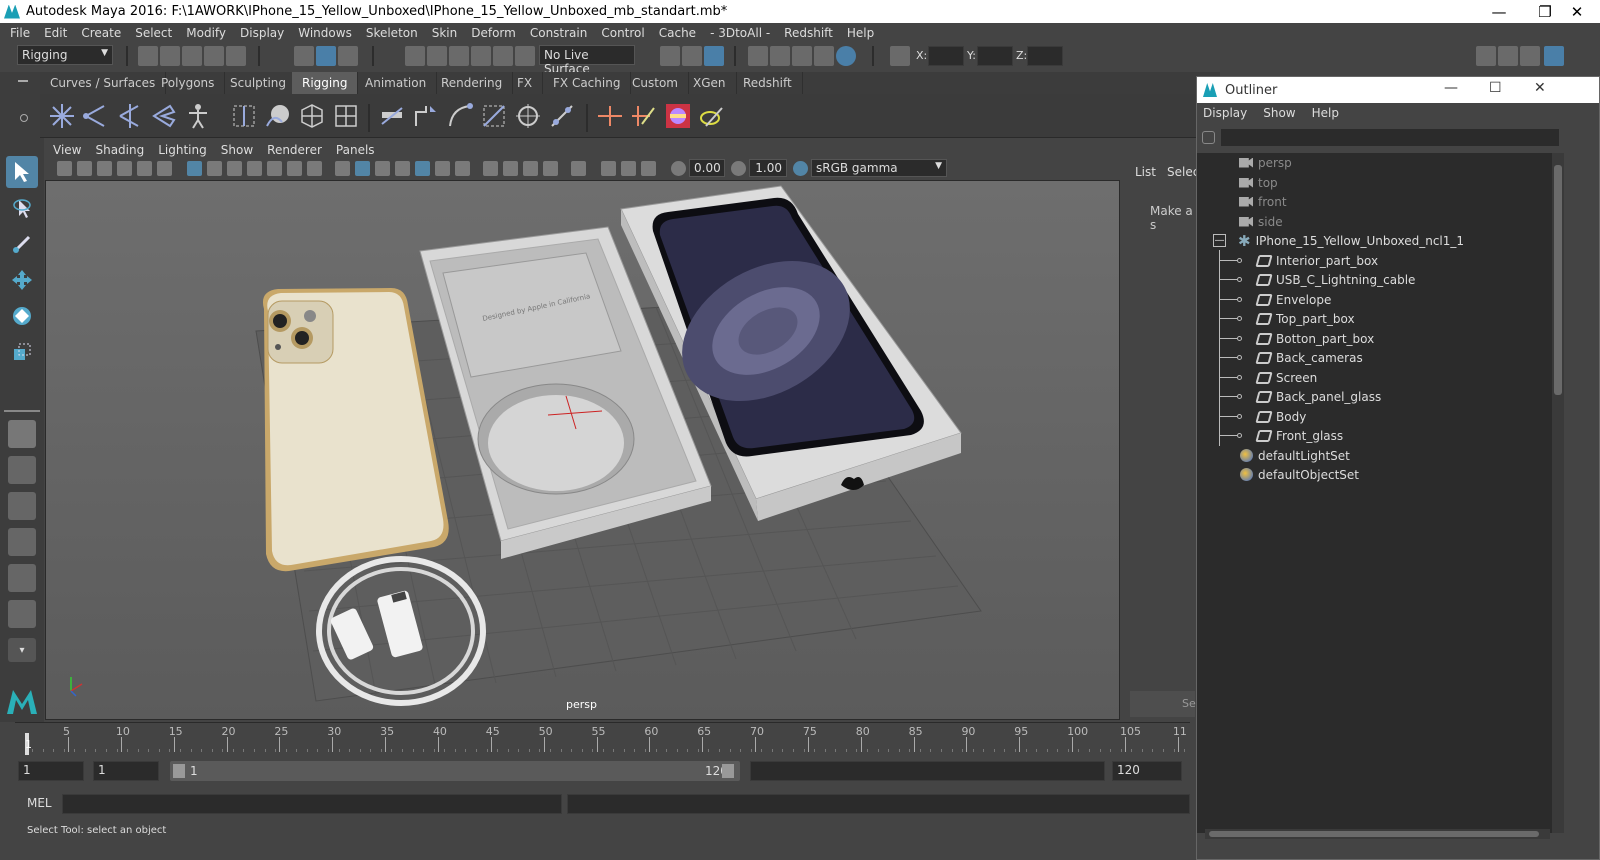 The height and width of the screenshot is (860, 1600). Describe the element at coordinates (578, 168) in the screenshot. I see `xray-icon` at that location.